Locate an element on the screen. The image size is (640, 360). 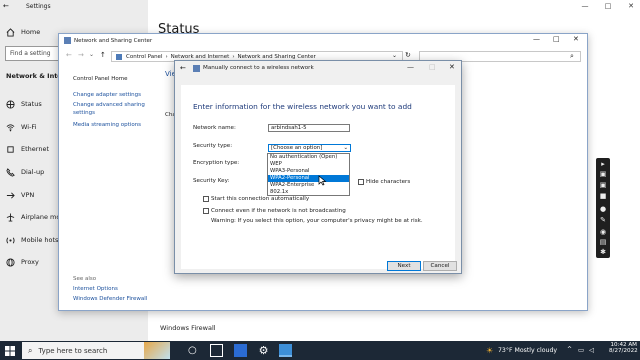
media-streaming-link: Media streaming options is located at coordinates (107, 125).